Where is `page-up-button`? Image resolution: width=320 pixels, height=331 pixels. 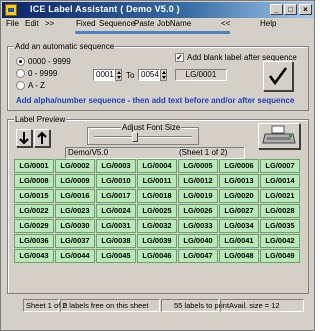 page-up-button is located at coordinates (42, 138).